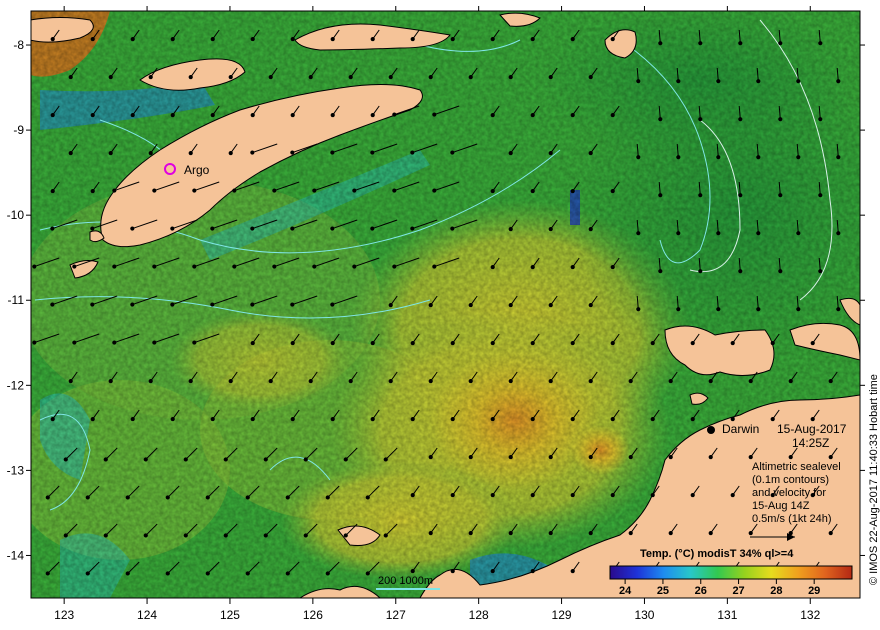 The width and height of the screenshot is (880, 630). Describe the element at coordinates (738, 591) in the screenshot. I see `colorbar-tick-label: 27` at that location.